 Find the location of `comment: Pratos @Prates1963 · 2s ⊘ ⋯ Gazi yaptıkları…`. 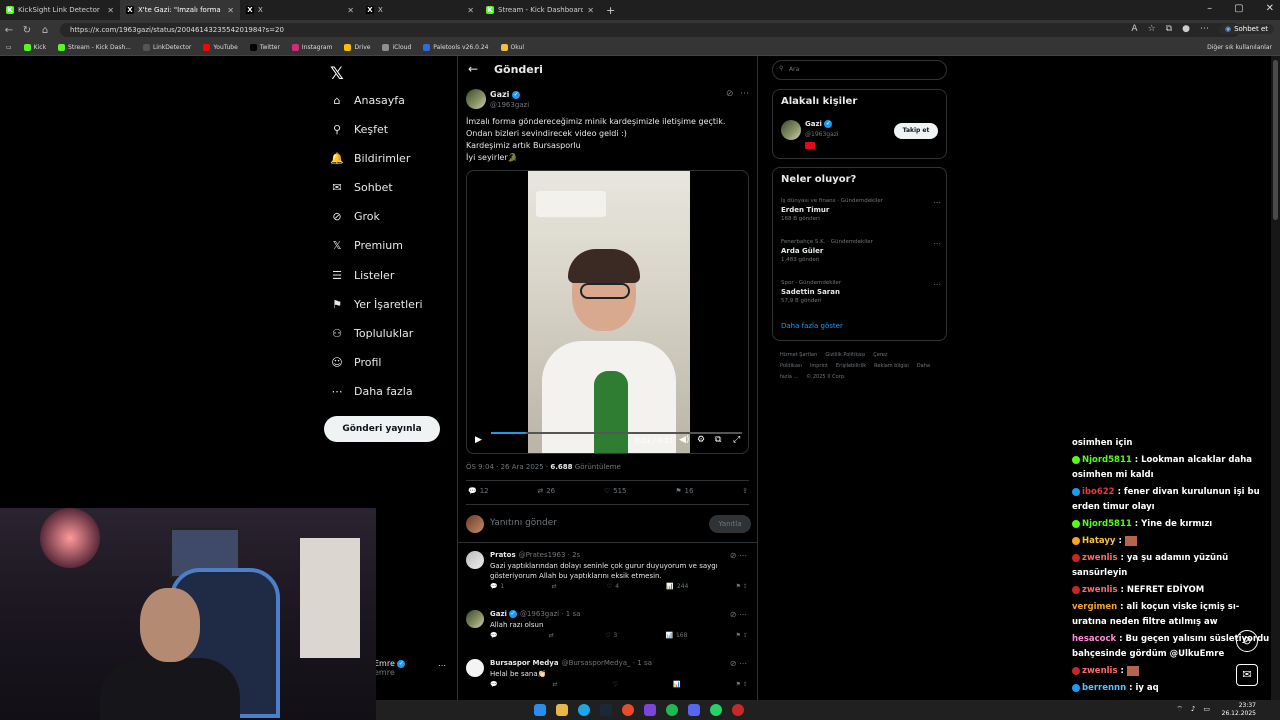

comment: Pratos @Prates1963 · 2s ⊘ ⋯ Gazi yaptıkları… is located at coordinates (608, 576).